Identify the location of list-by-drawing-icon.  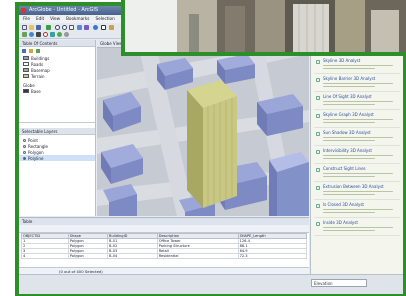
(24, 51).